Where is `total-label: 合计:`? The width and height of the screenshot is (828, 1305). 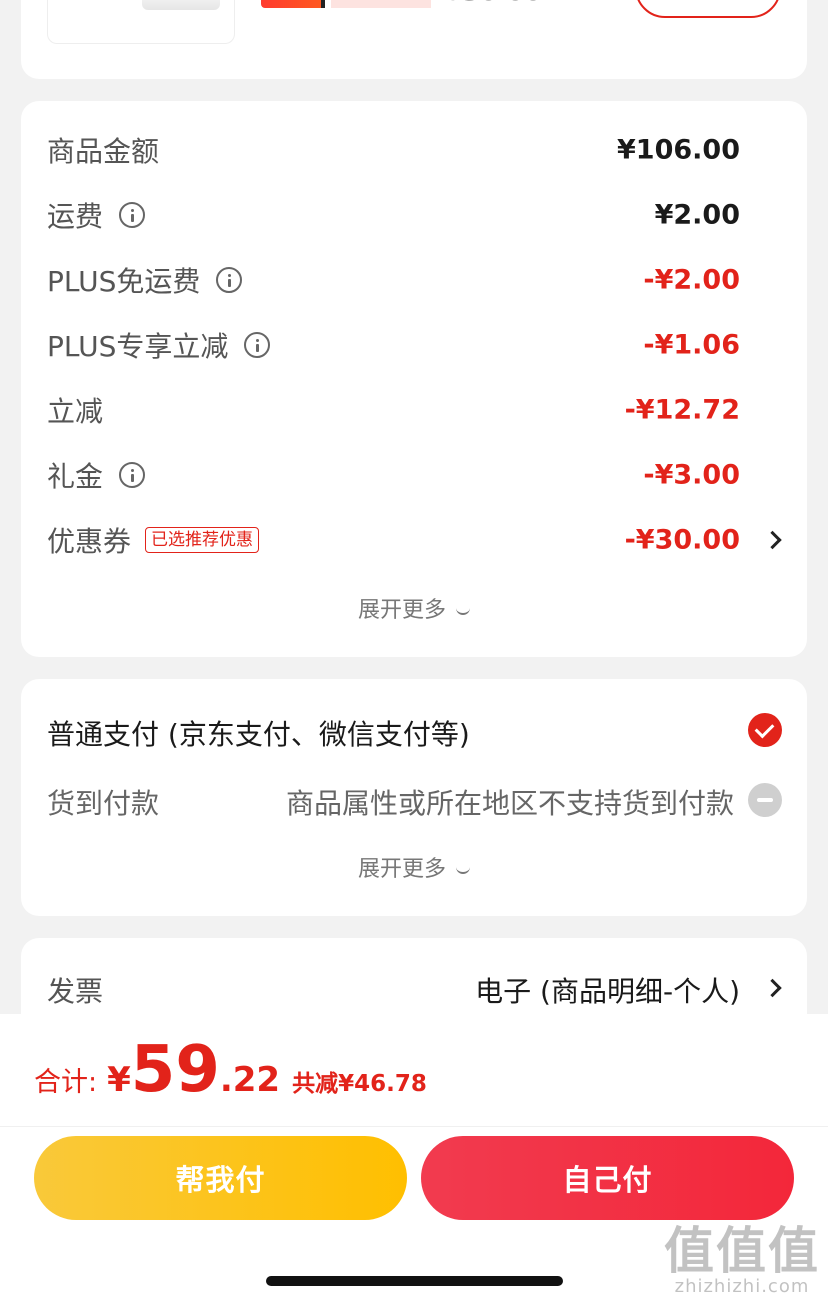 total-label: 合计: is located at coordinates (66, 1082).